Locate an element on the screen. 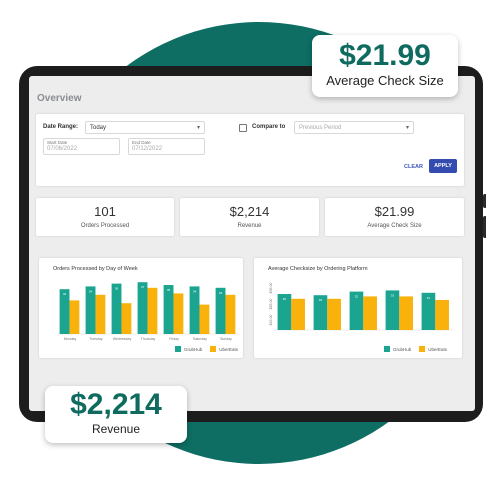  x-tick-label: Sunday is located at coordinates (226, 339).